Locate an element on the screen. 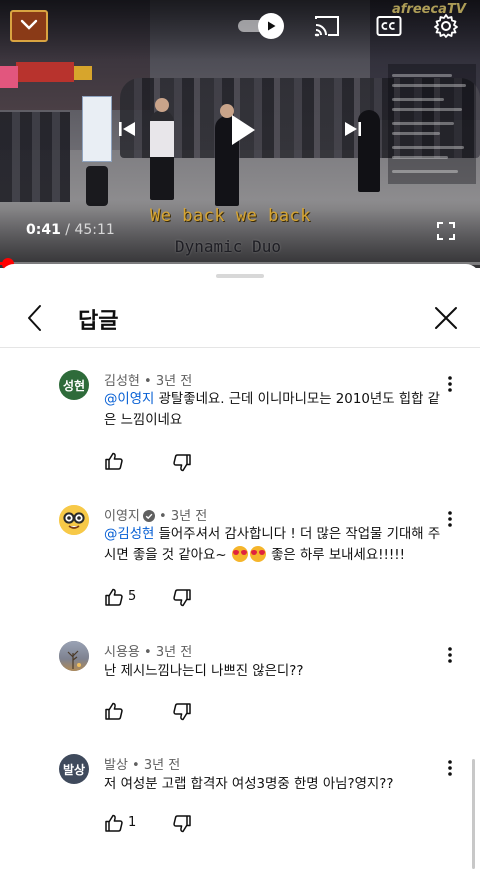  close-icon is located at coordinates (446, 318).